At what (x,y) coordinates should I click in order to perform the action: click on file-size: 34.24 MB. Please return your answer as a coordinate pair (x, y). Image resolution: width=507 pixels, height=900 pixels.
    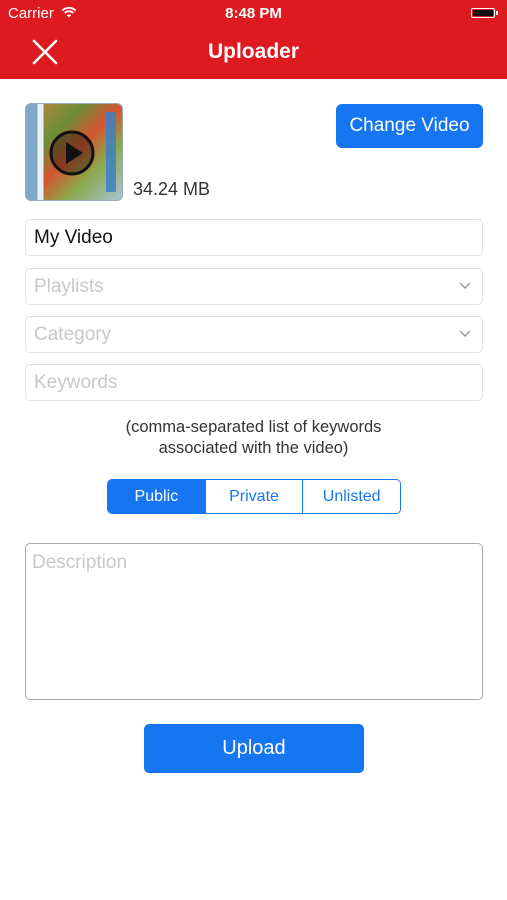
    Looking at the image, I should click on (172, 189).